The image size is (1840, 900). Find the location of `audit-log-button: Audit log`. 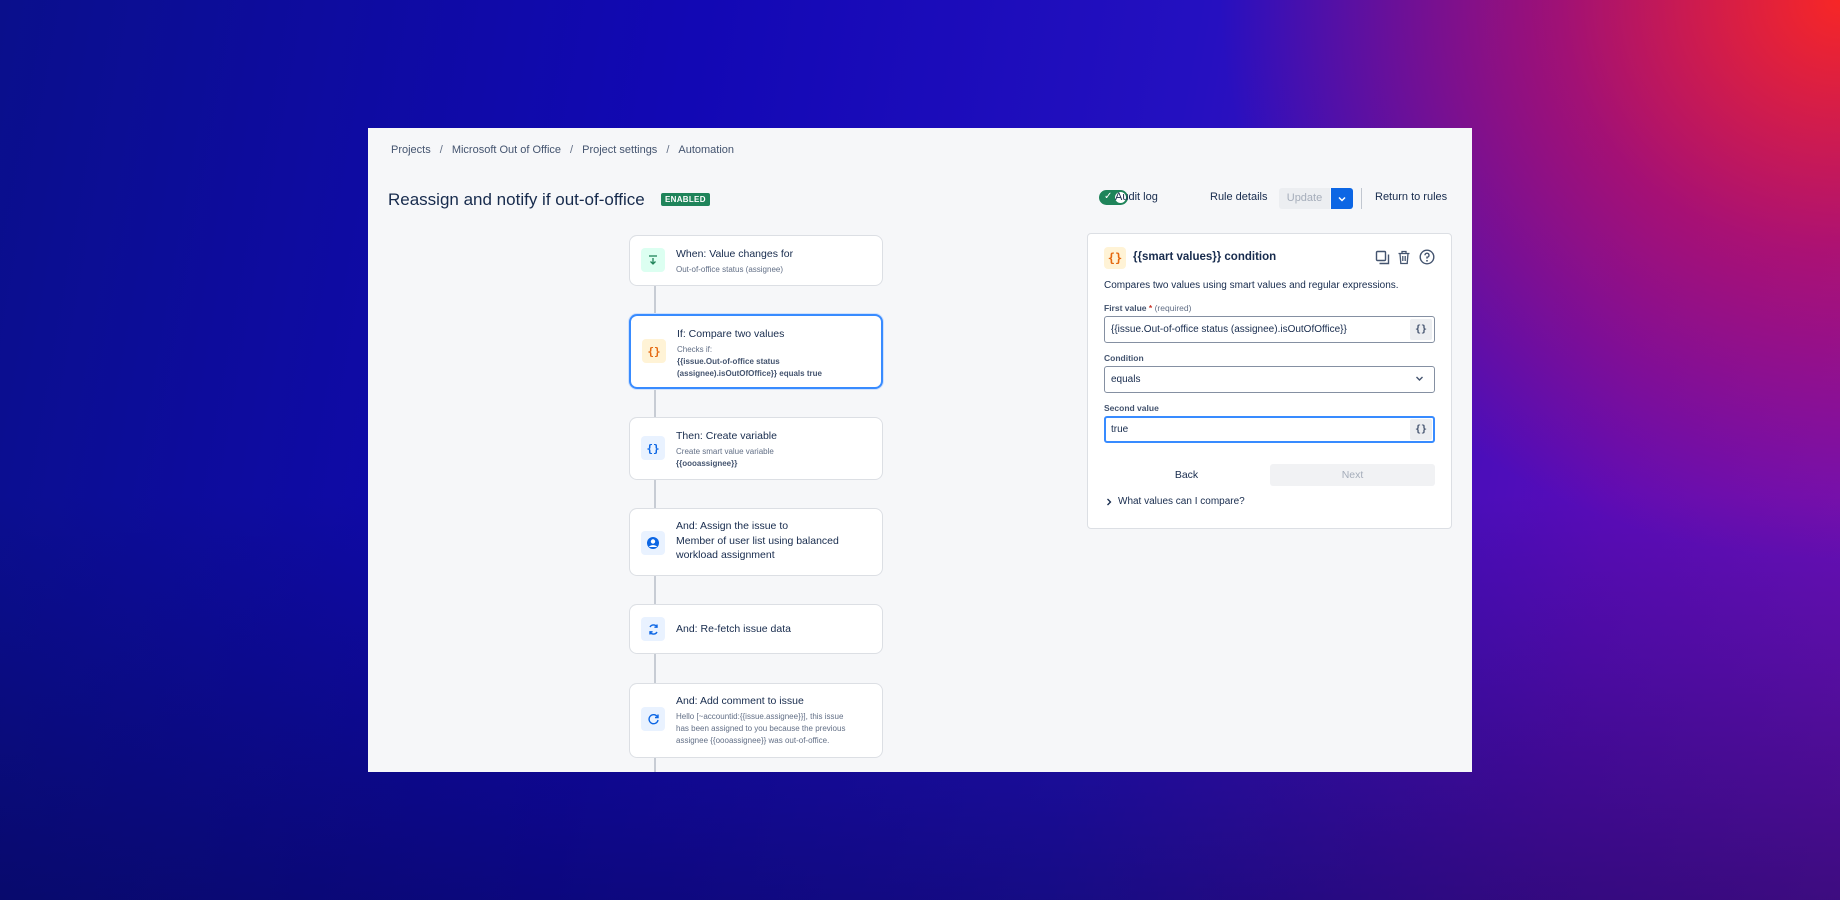

audit-log-button: Audit log is located at coordinates (1136, 197).